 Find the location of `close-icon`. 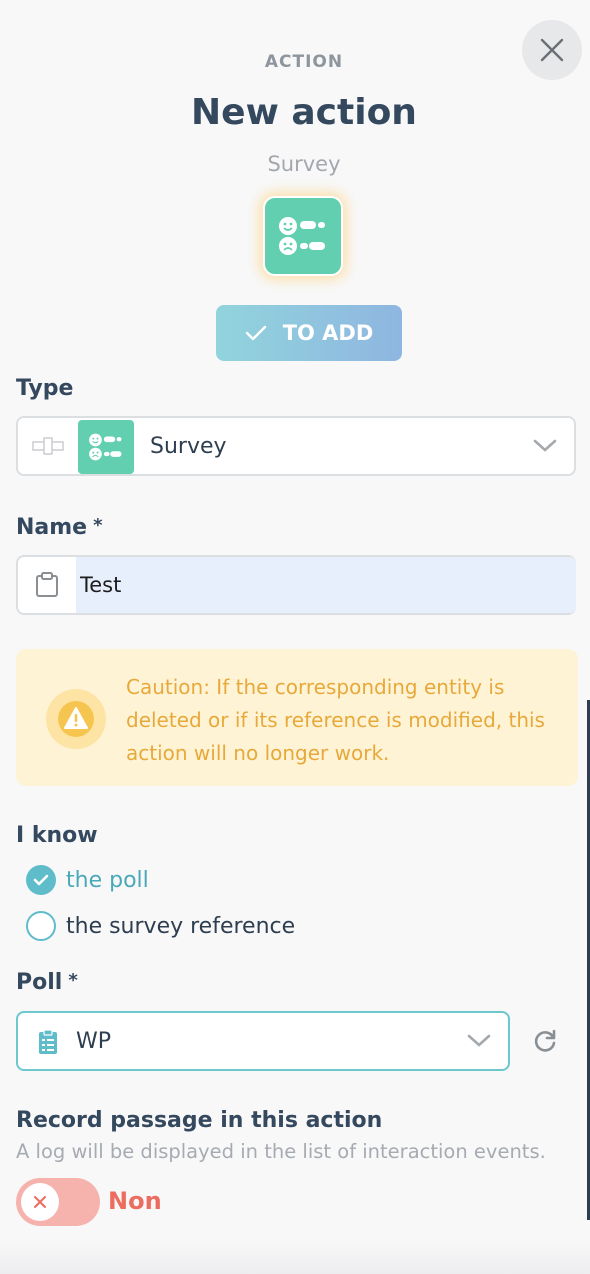

close-icon is located at coordinates (40, 1202).